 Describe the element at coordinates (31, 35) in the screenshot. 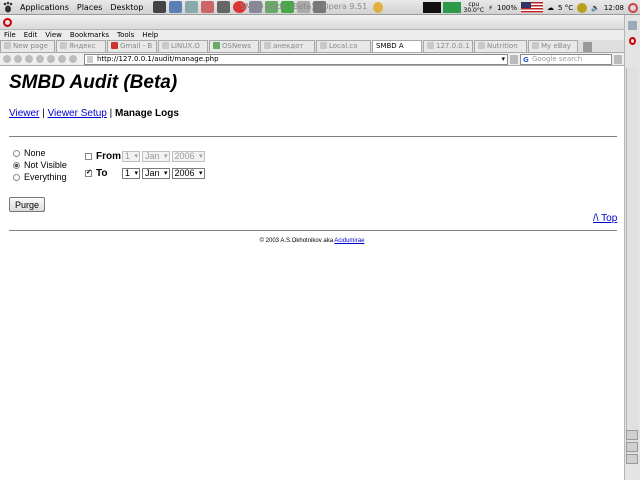

I see `menu-edit: Edit` at that location.